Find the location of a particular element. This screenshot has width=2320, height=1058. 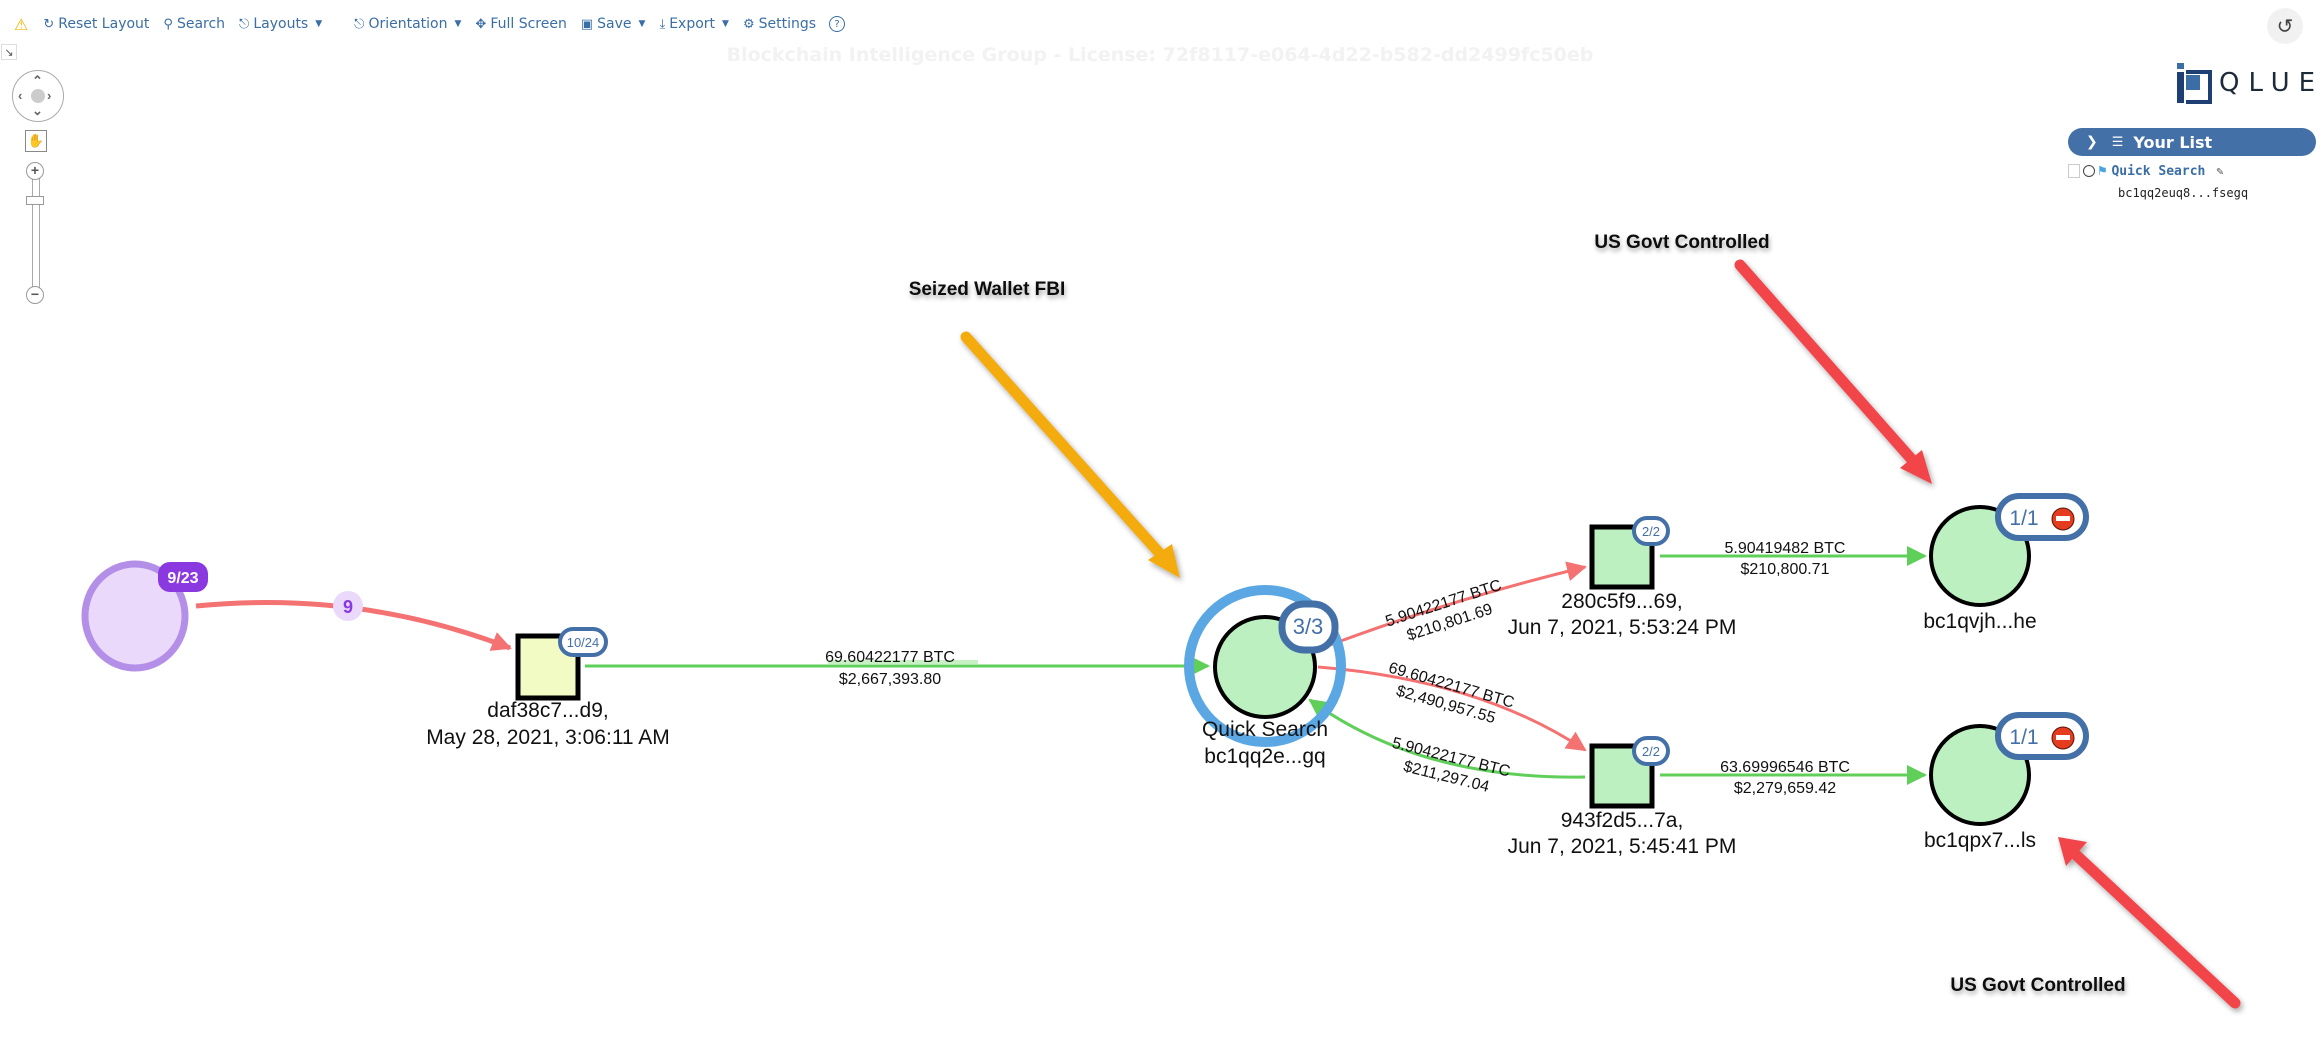

node-name-label: Quick Search is located at coordinates (1265, 729).